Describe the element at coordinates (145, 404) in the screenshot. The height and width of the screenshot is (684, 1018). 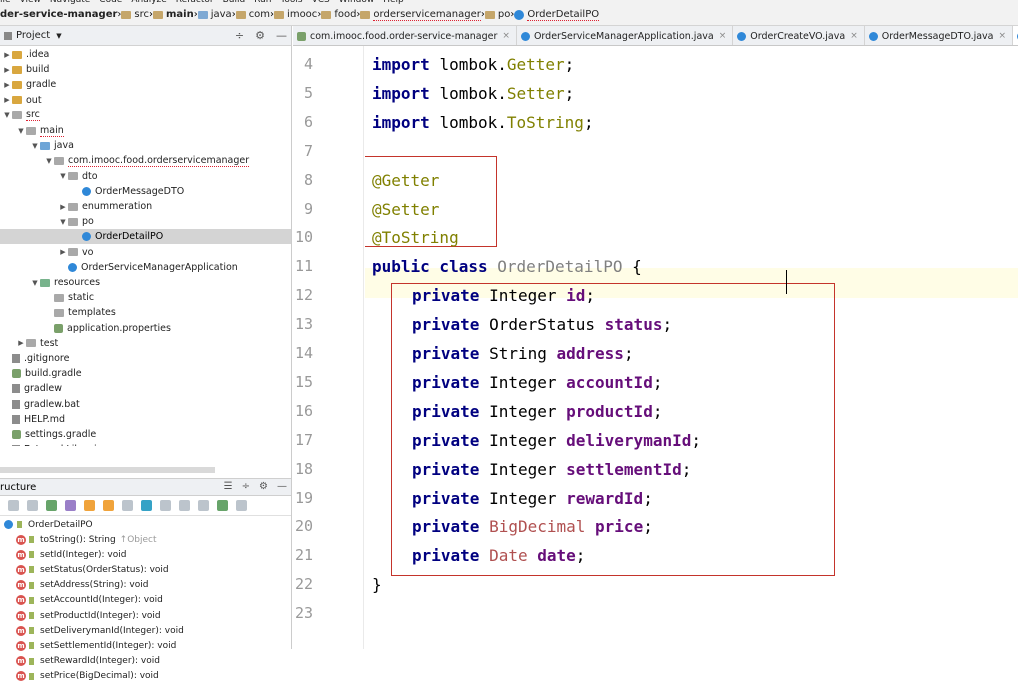
I see `tree-item: gradlew.bat` at that location.